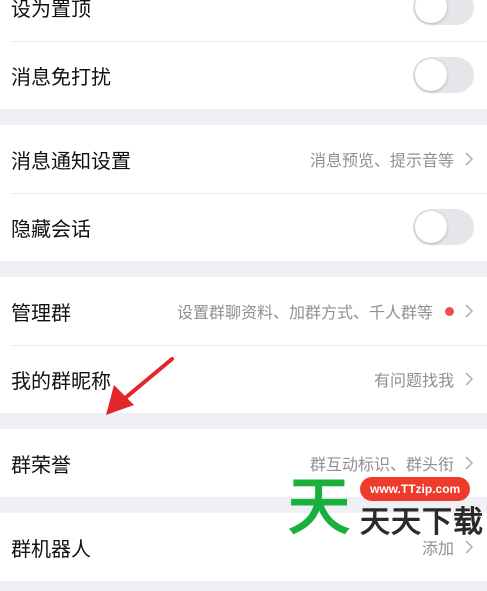 The image size is (487, 591). Describe the element at coordinates (61, 380) in the screenshot. I see `my-nickname-label: 我的群昵称` at that location.